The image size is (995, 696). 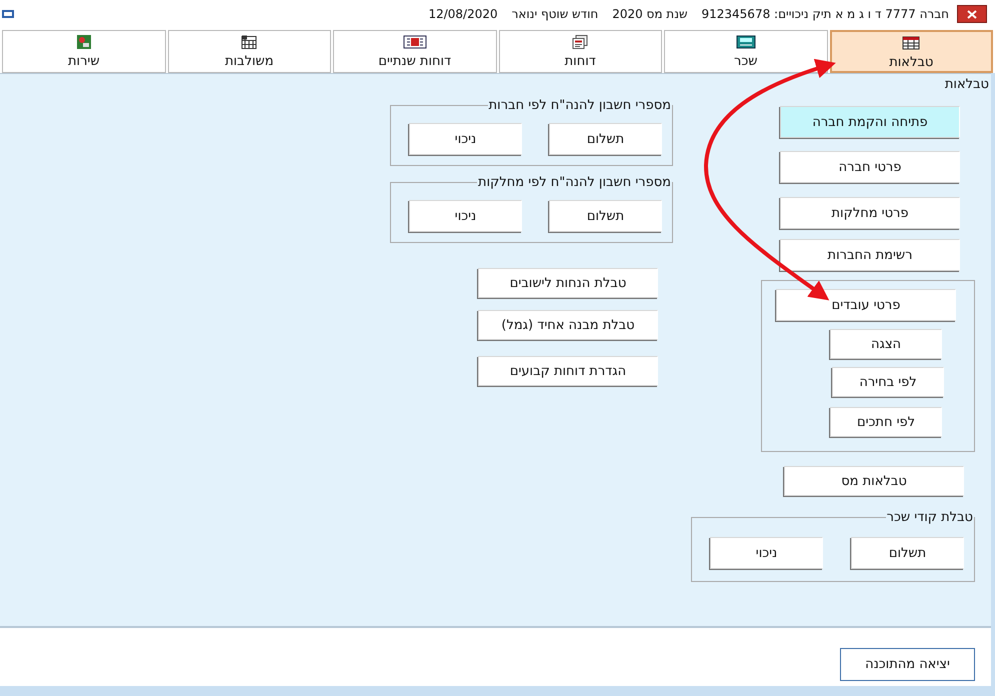 I want to click on menu-button: הצגה, so click(x=886, y=344).